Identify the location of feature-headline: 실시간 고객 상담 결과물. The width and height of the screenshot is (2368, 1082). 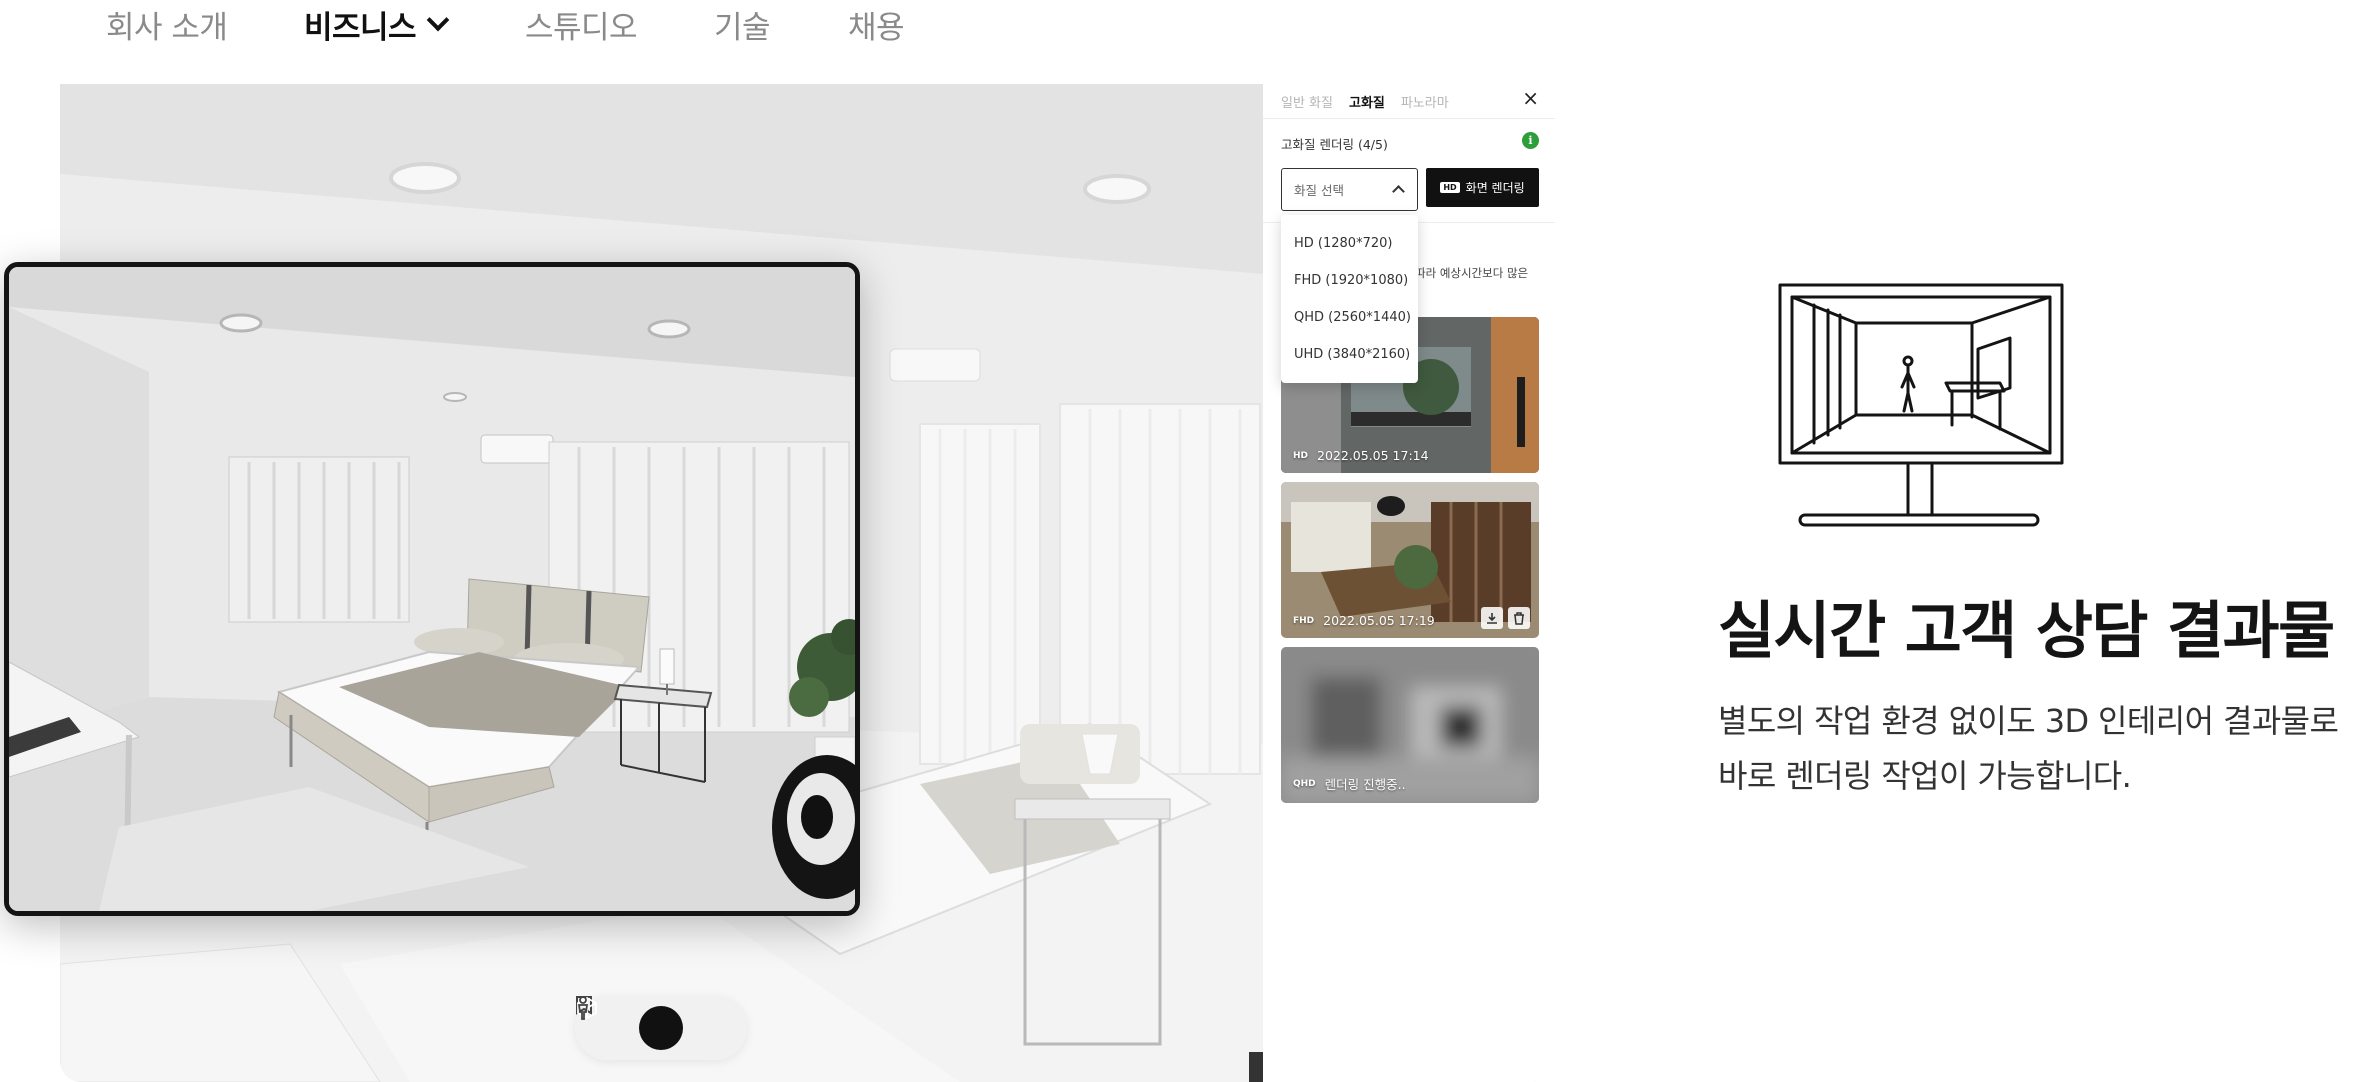
(2026, 630).